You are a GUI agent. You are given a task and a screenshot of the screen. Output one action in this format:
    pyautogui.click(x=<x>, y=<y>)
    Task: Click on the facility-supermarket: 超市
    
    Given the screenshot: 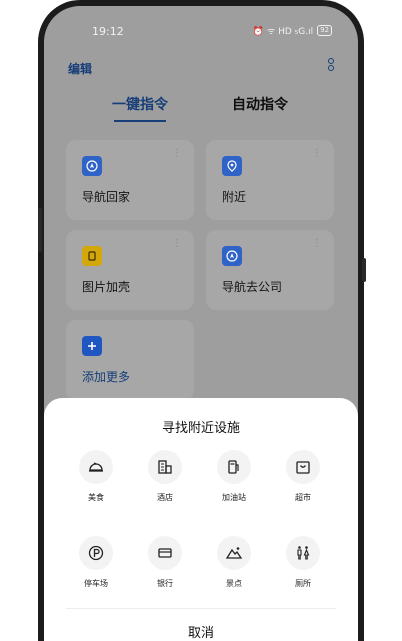 What is the action you would take?
    pyautogui.click(x=303, y=476)
    